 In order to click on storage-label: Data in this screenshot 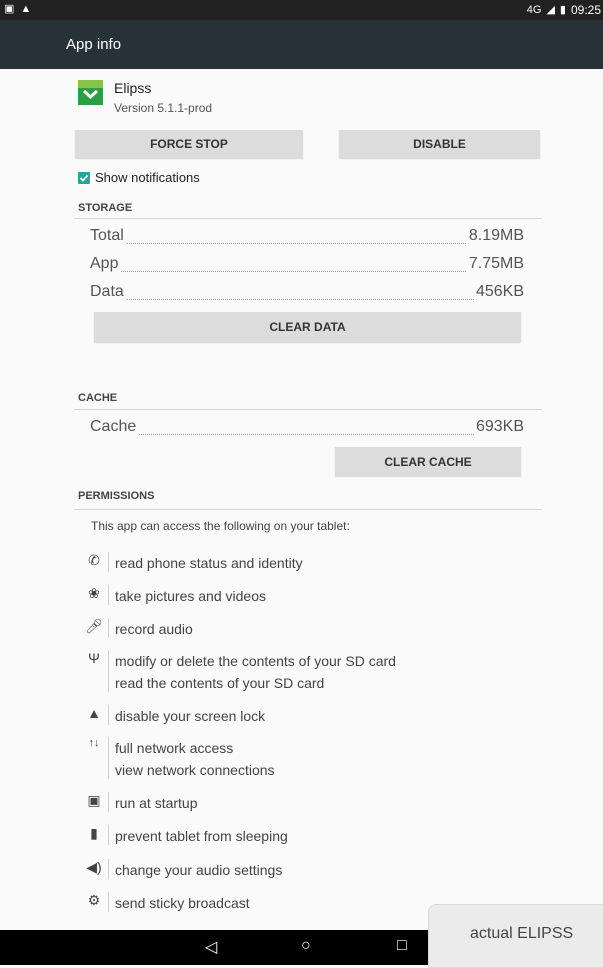, I will do `click(108, 292)`.